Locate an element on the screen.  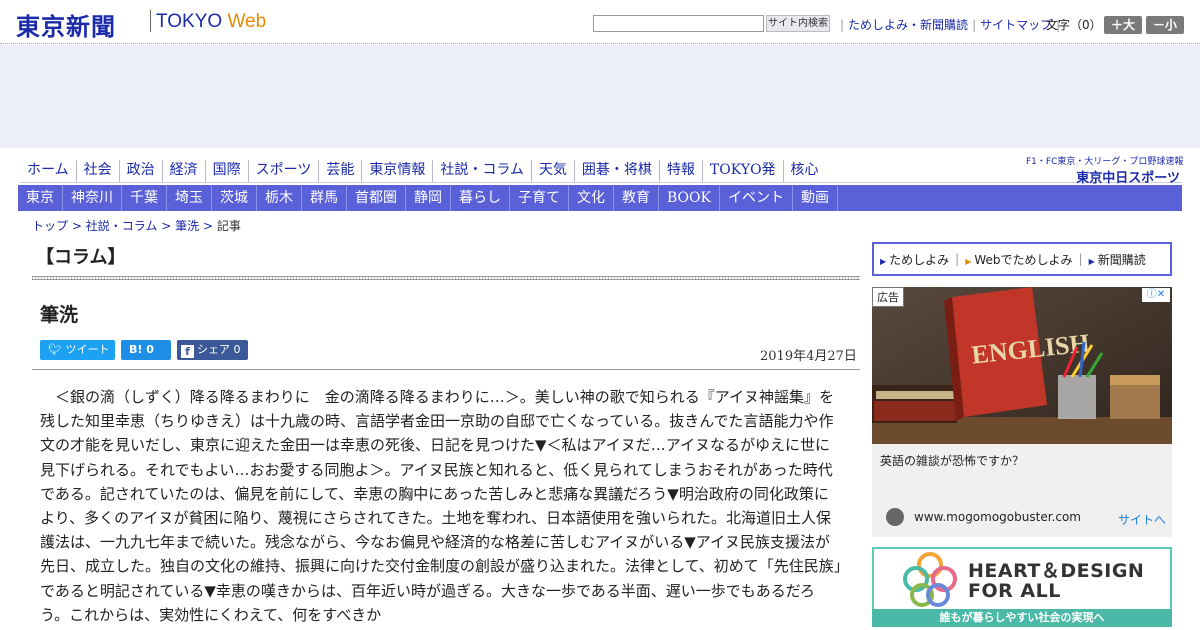
breadcrumb-current: 記事 is located at coordinates (228, 226).